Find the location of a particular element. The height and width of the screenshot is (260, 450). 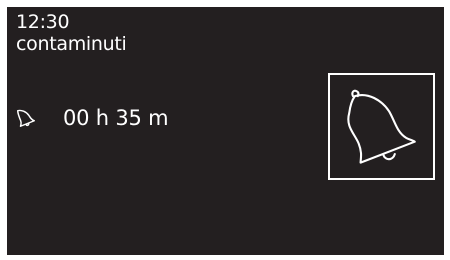

timer-value: 00 h 35 m is located at coordinates (116, 118).